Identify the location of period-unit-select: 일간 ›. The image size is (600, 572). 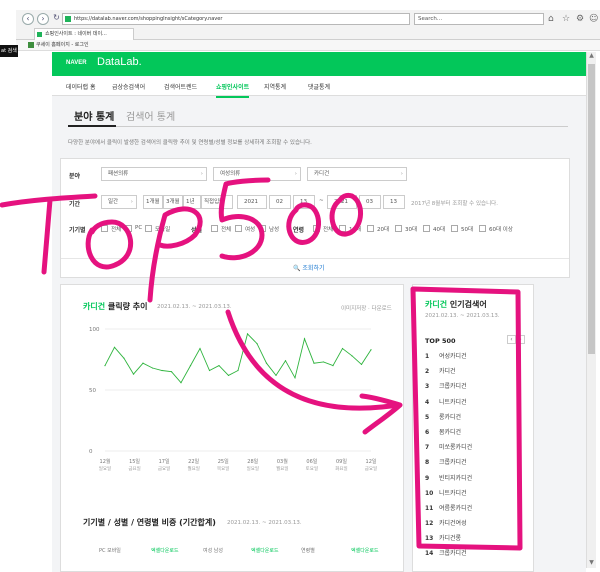
(119, 202).